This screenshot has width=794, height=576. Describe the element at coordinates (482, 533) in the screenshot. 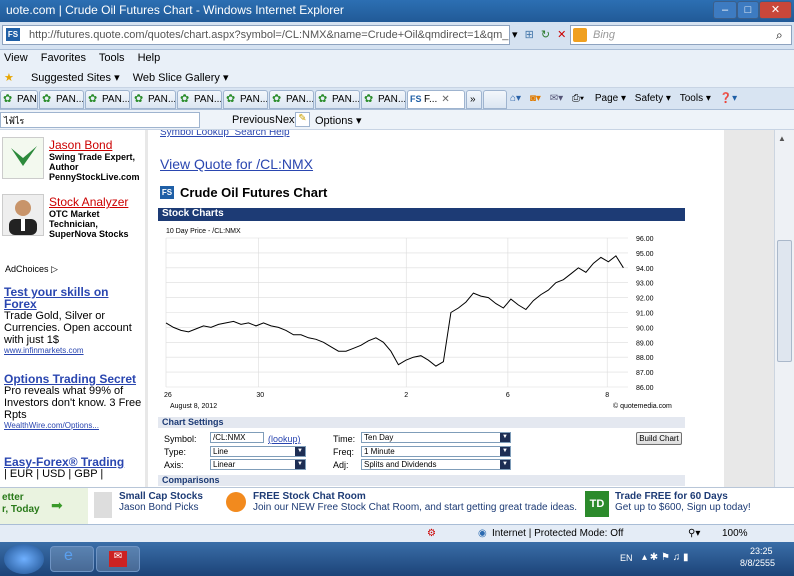

I see `globe-icon: ◉` at that location.